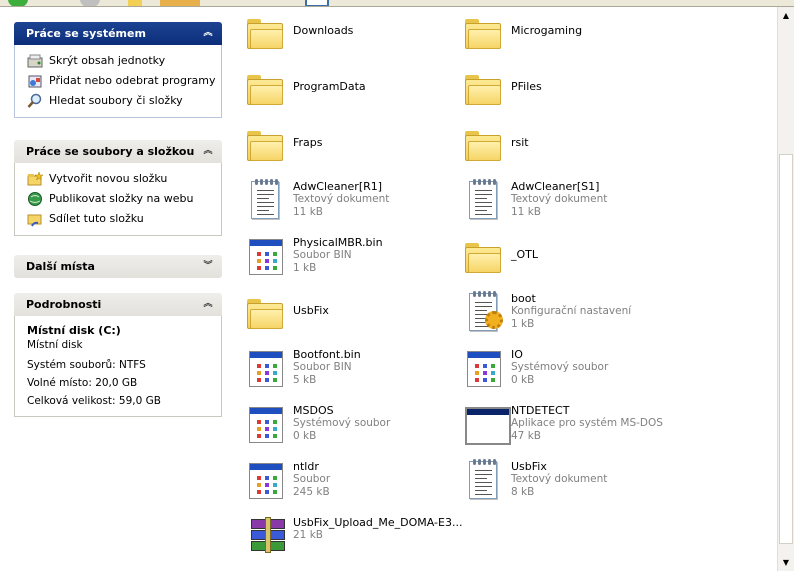 This screenshot has height=571, width=794. I want to click on file-item: ProgramData, so click(350, 91).